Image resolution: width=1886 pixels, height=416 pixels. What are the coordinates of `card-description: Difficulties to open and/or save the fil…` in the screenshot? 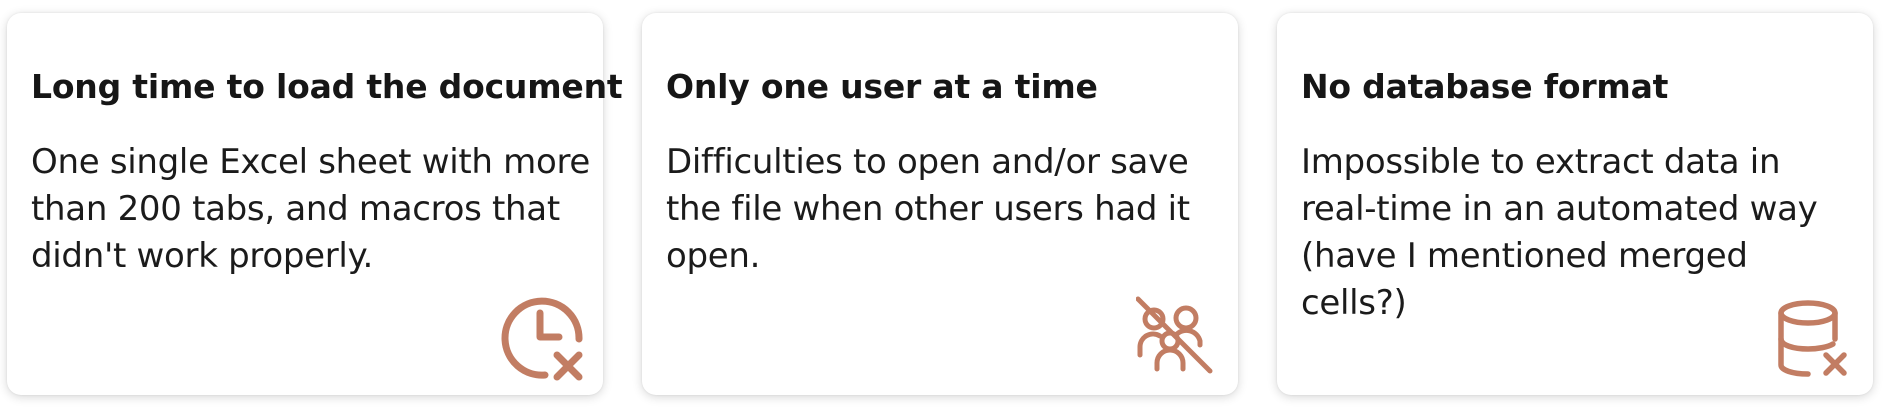 It's located at (928, 209).